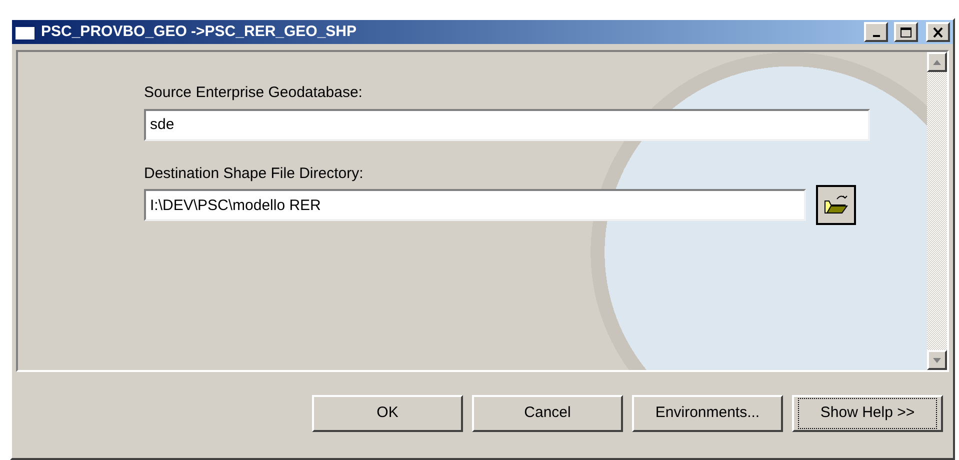  I want to click on dialog-button: OK, so click(387, 413).